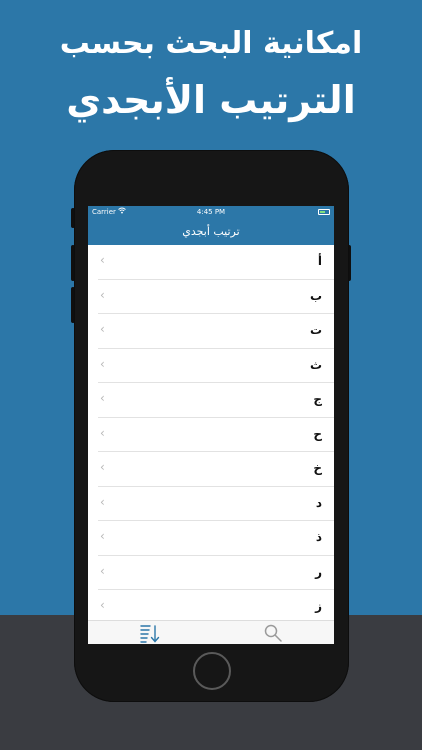 The image size is (422, 750). Describe the element at coordinates (317, 399) in the screenshot. I see `list-item-letter: ج` at that location.